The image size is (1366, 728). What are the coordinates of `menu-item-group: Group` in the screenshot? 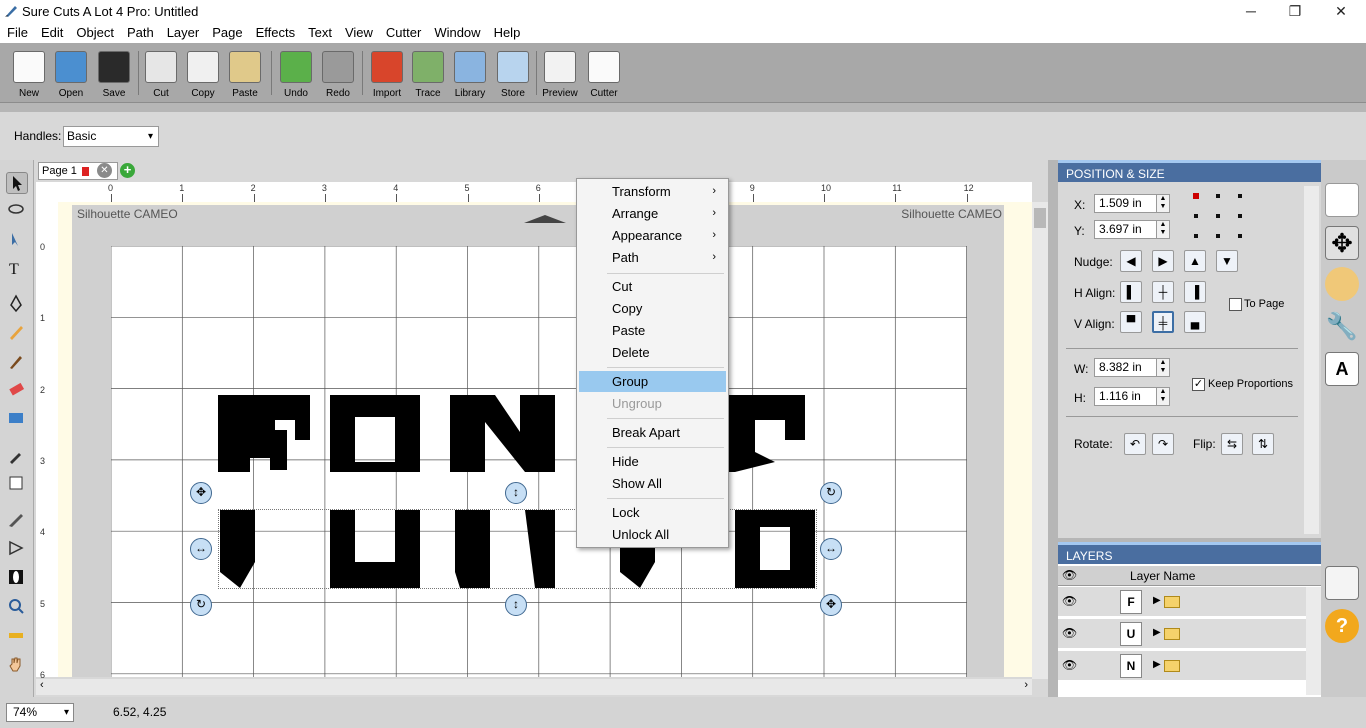 It's located at (652, 381).